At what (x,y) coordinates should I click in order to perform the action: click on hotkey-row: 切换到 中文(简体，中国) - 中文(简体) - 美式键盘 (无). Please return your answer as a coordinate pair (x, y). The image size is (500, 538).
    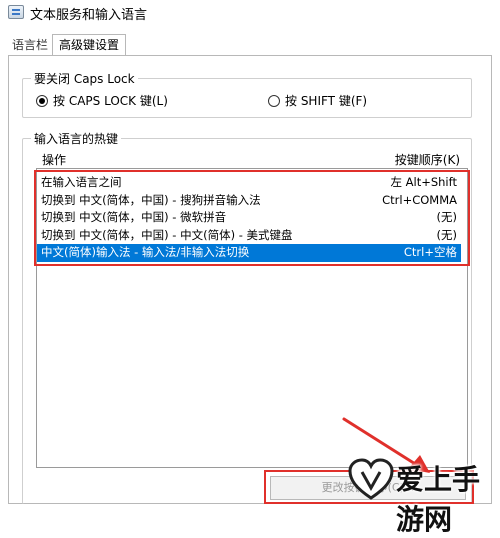
    Looking at the image, I should click on (249, 236).